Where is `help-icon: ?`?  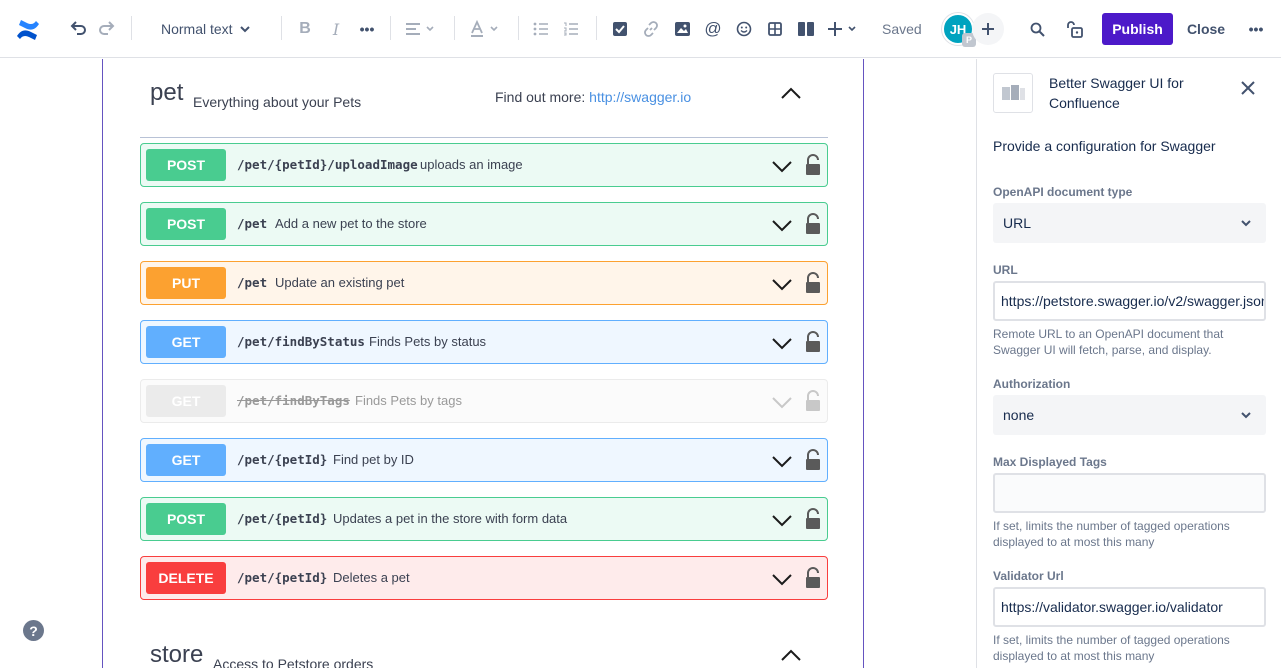 help-icon: ? is located at coordinates (33, 630).